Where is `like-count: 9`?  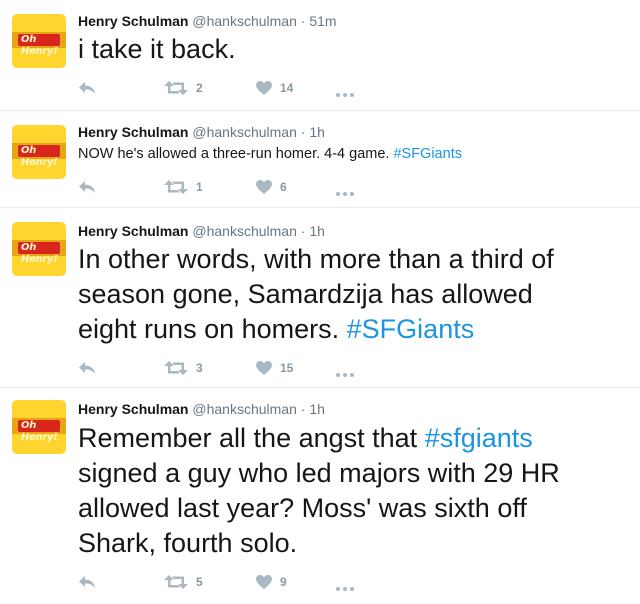
like-count: 9 is located at coordinates (283, 582).